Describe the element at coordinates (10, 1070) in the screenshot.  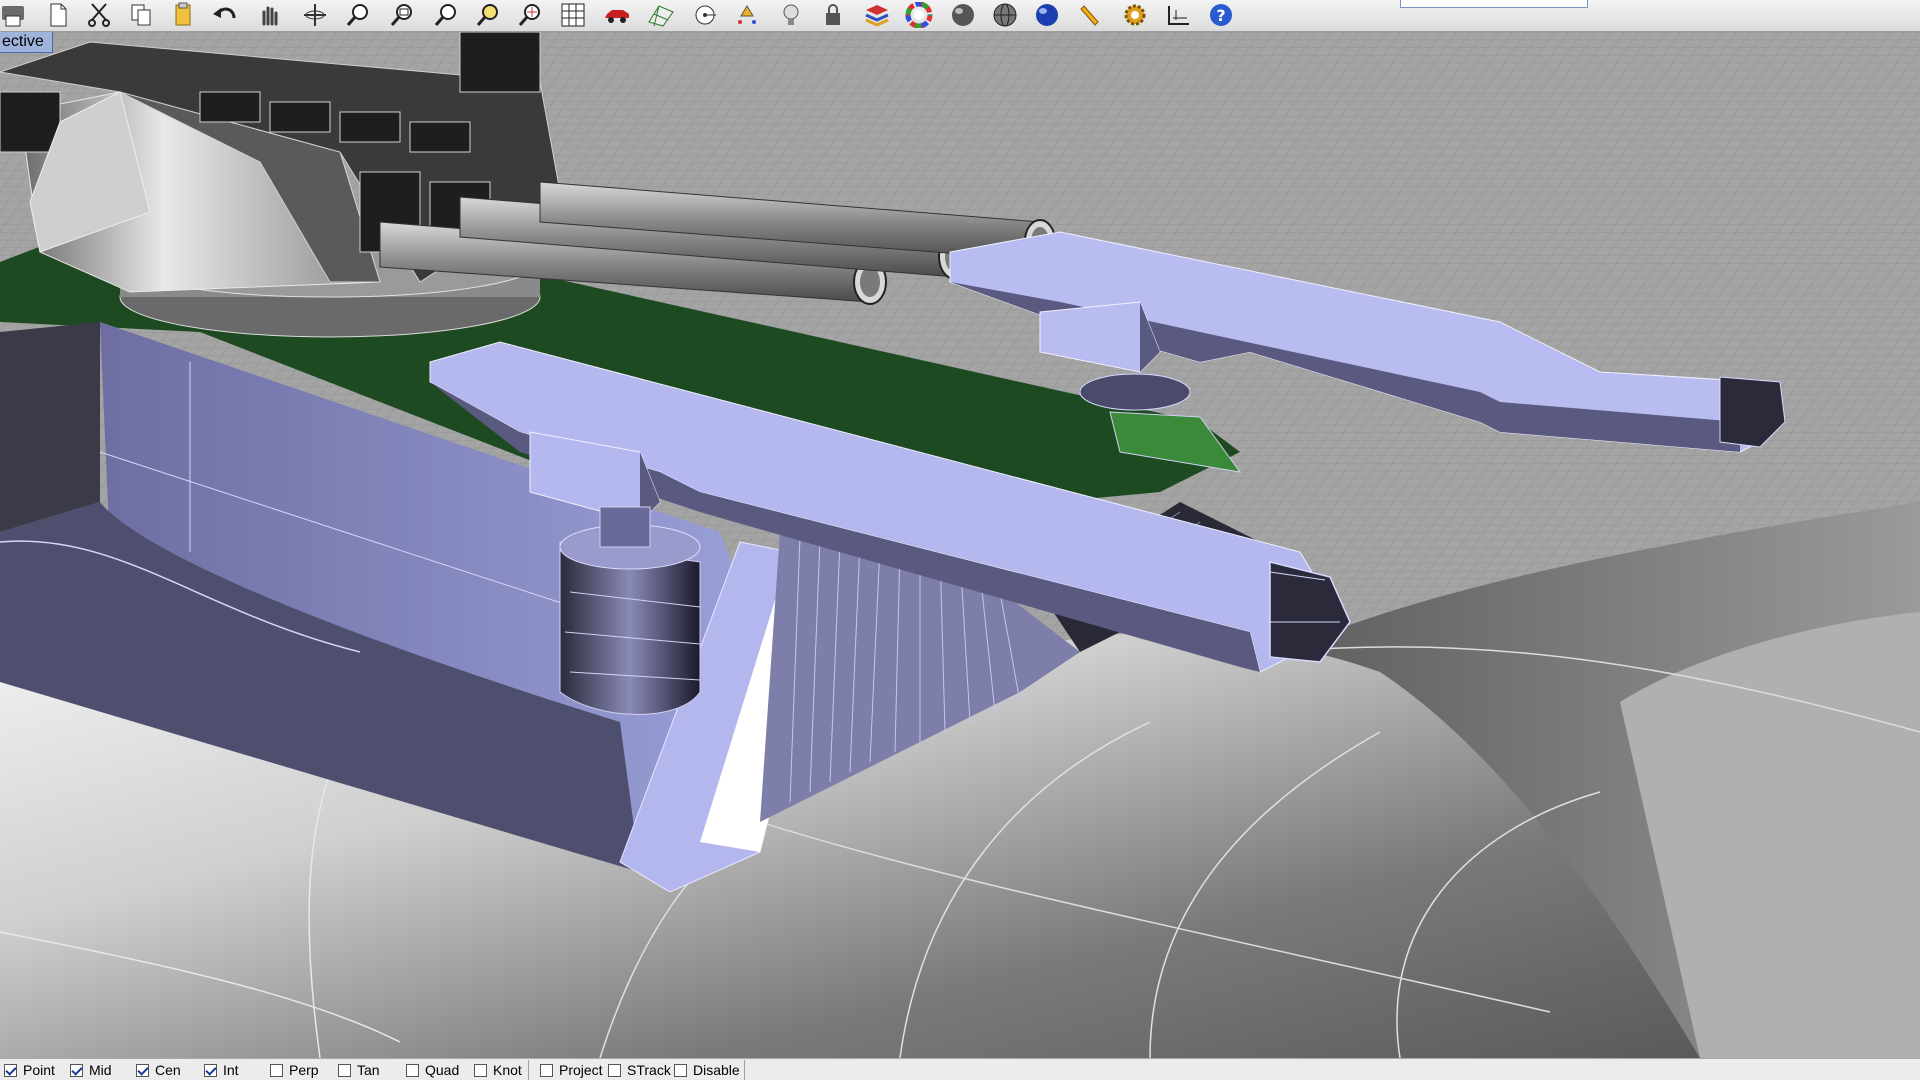
I see `osnap-point-checkbox` at that location.